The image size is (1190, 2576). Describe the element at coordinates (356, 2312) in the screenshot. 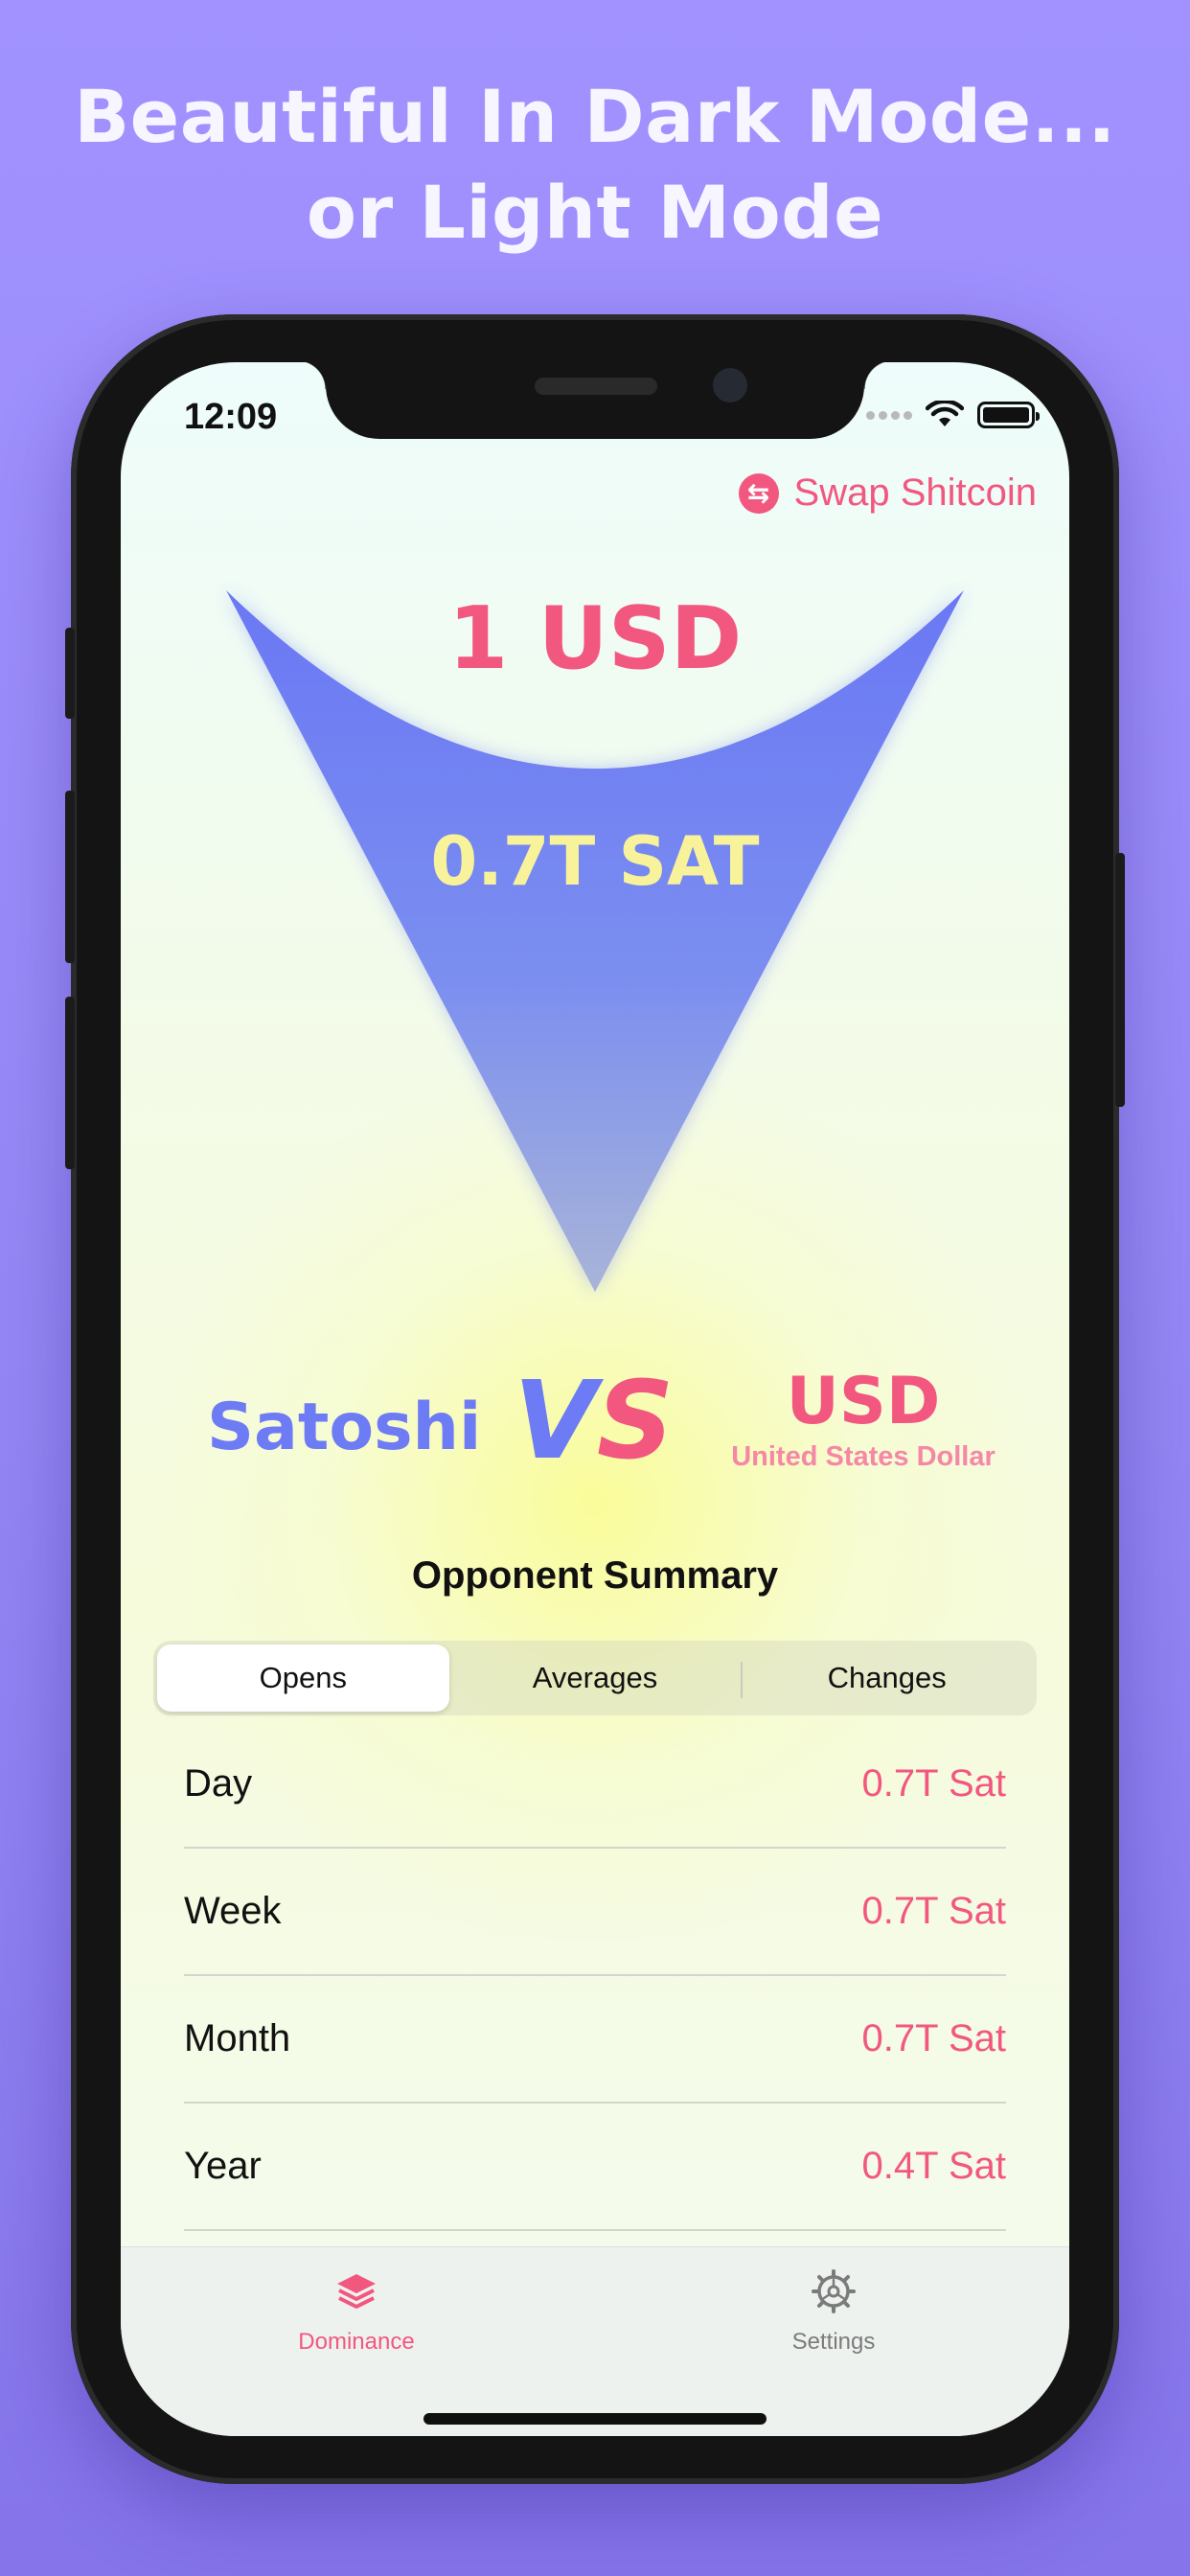

I see `tab-dominance: Dominance` at that location.